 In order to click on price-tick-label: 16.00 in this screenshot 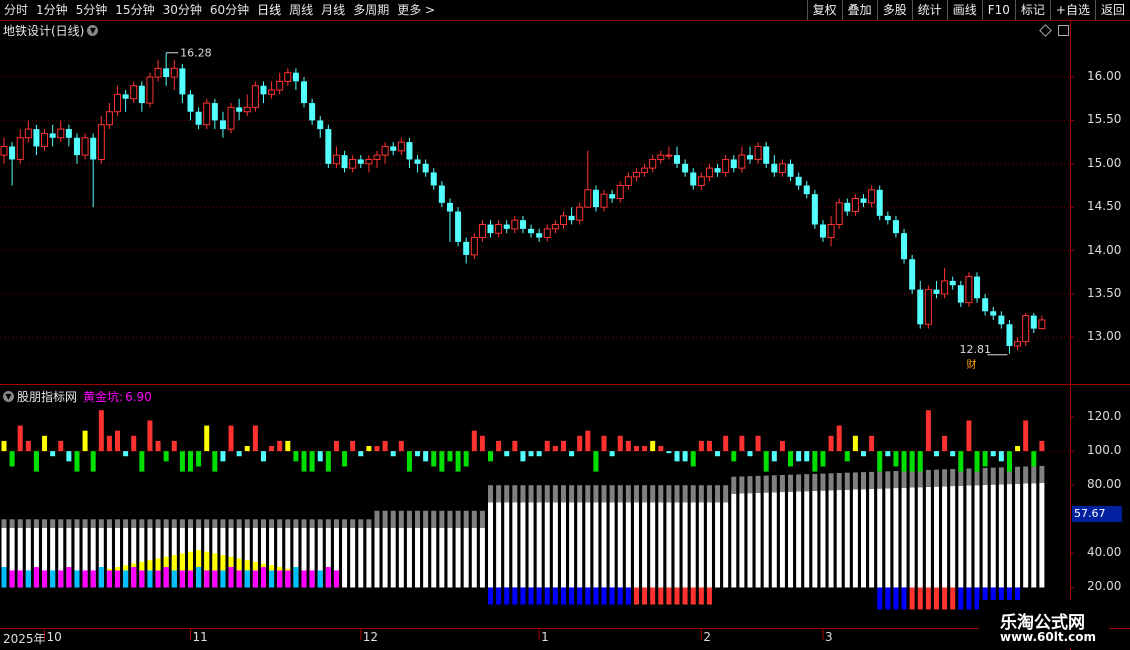, I will do `click(1104, 76)`.